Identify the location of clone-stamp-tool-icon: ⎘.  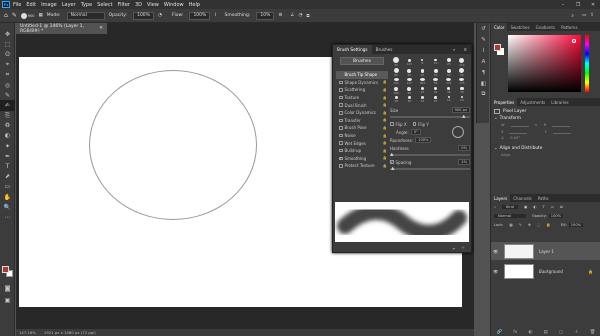
(7, 116).